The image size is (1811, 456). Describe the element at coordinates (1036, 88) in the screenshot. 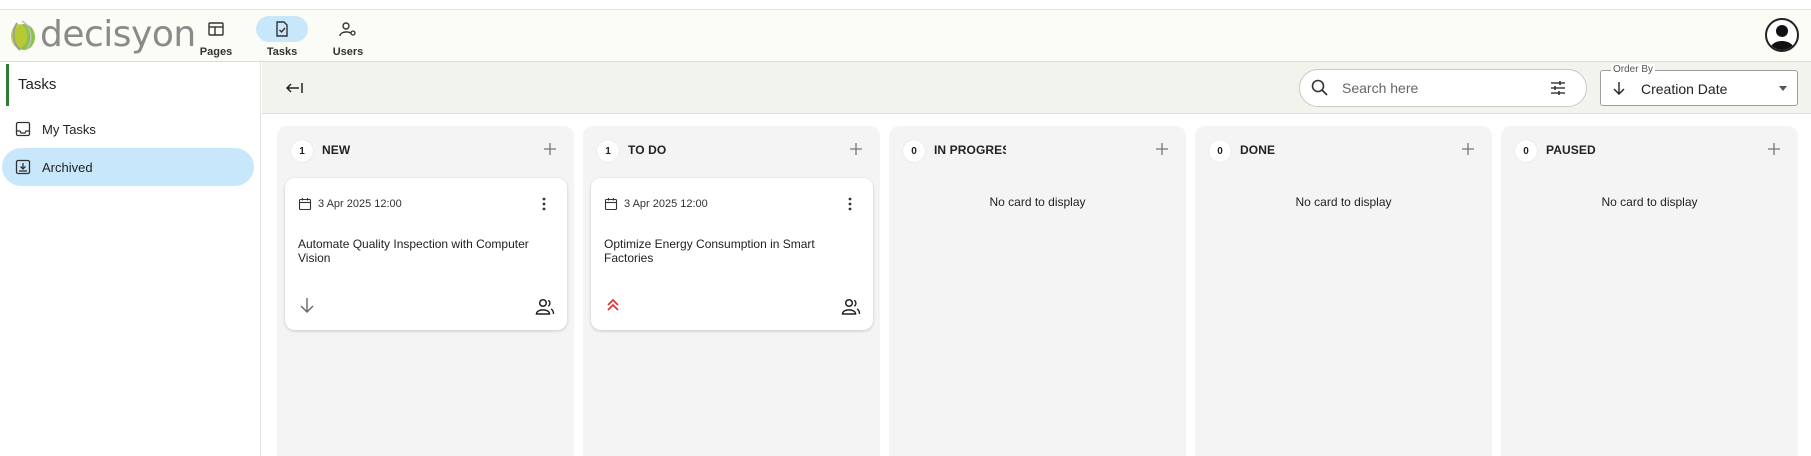

I see `board-toolbar: Order By Creation Date` at that location.